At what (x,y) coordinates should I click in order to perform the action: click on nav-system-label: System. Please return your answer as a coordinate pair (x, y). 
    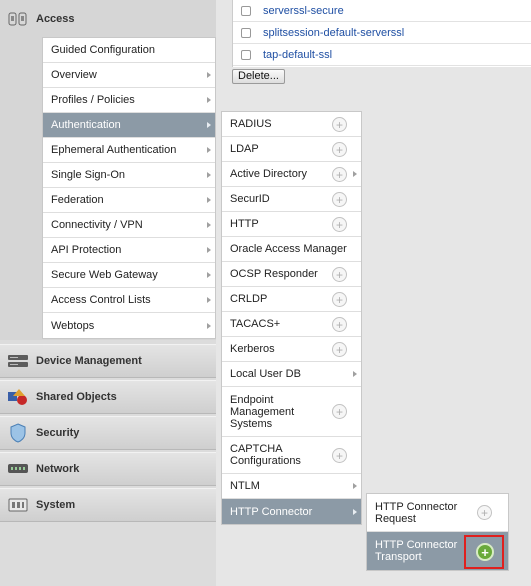
    Looking at the image, I should click on (56, 505).